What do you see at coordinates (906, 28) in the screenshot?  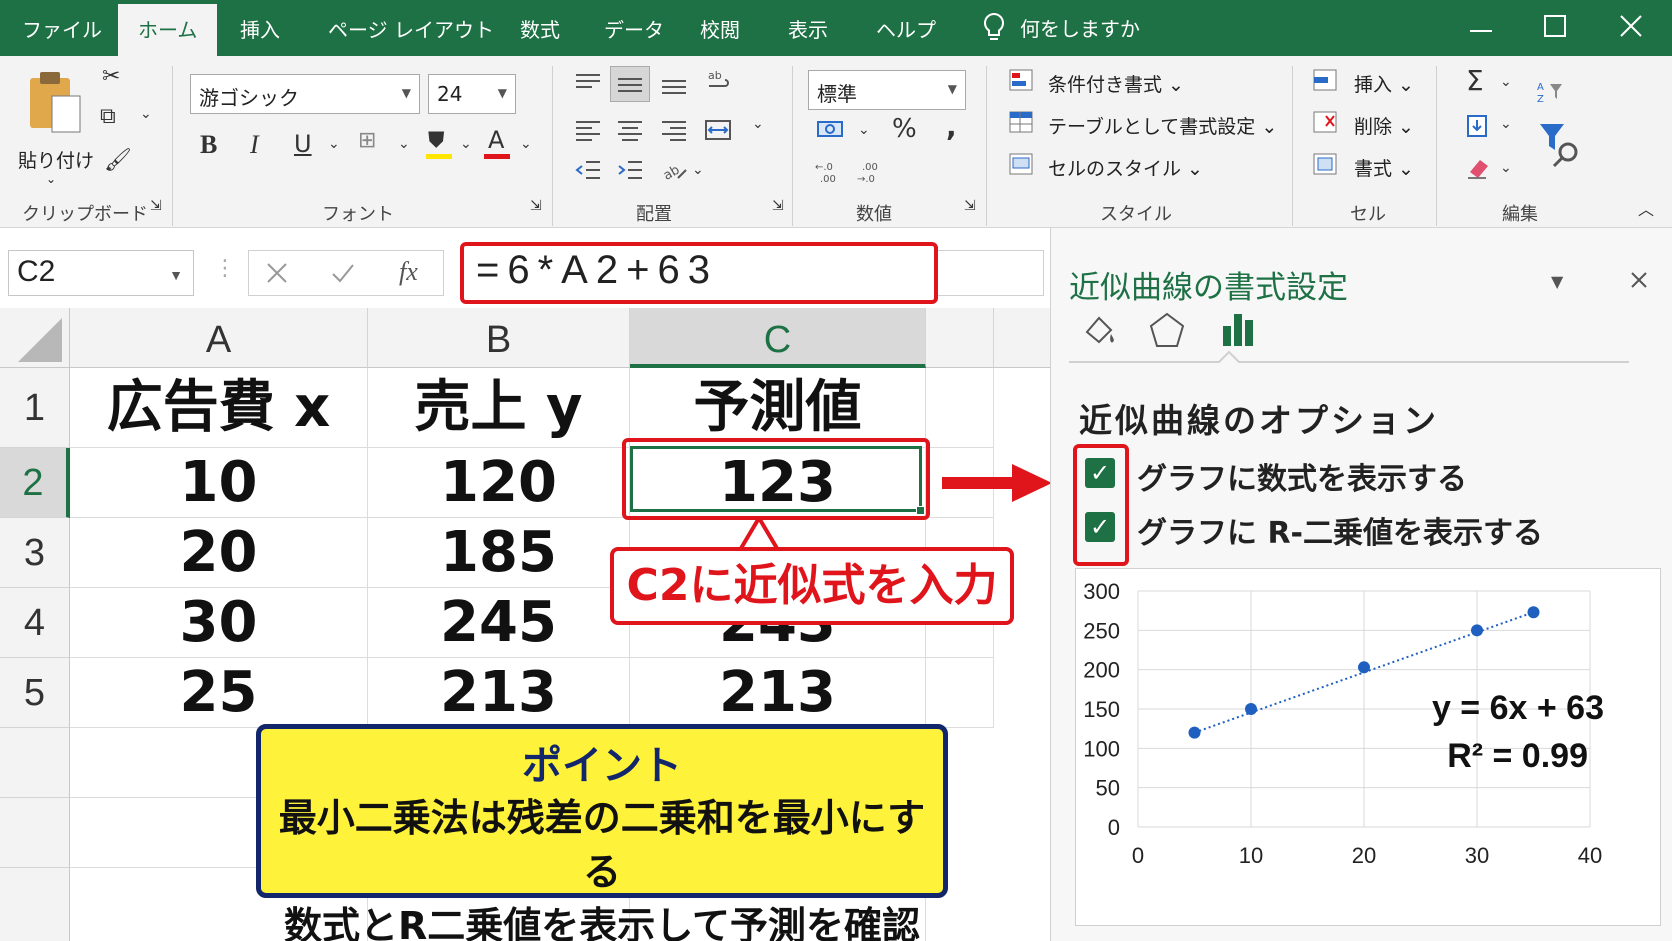 I see `tab-help: ヘルプ` at bounding box center [906, 28].